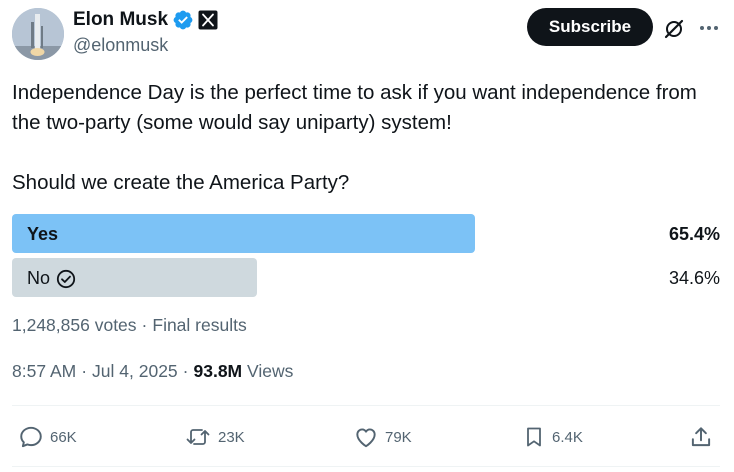  What do you see at coordinates (44, 371) in the screenshot?
I see `tweet-time: 8:57 AM` at bounding box center [44, 371].